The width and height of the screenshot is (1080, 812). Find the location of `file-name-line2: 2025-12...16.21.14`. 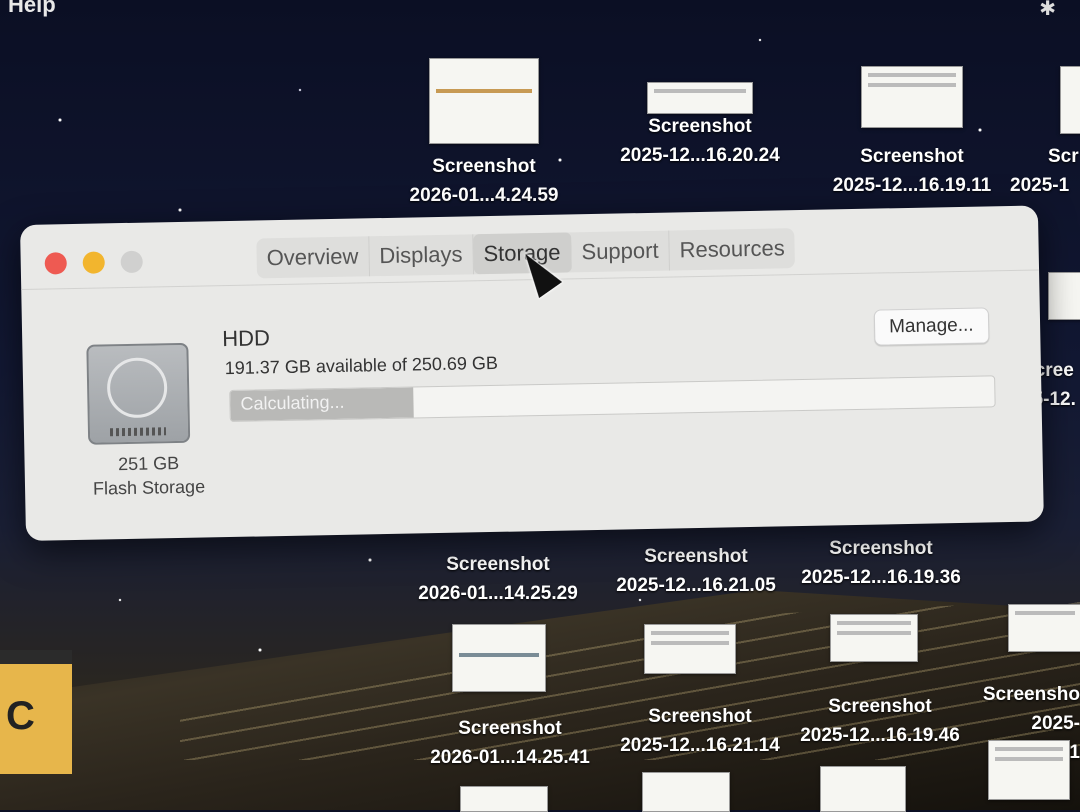

file-name-line2: 2025-12...16.21.14 is located at coordinates (700, 745).